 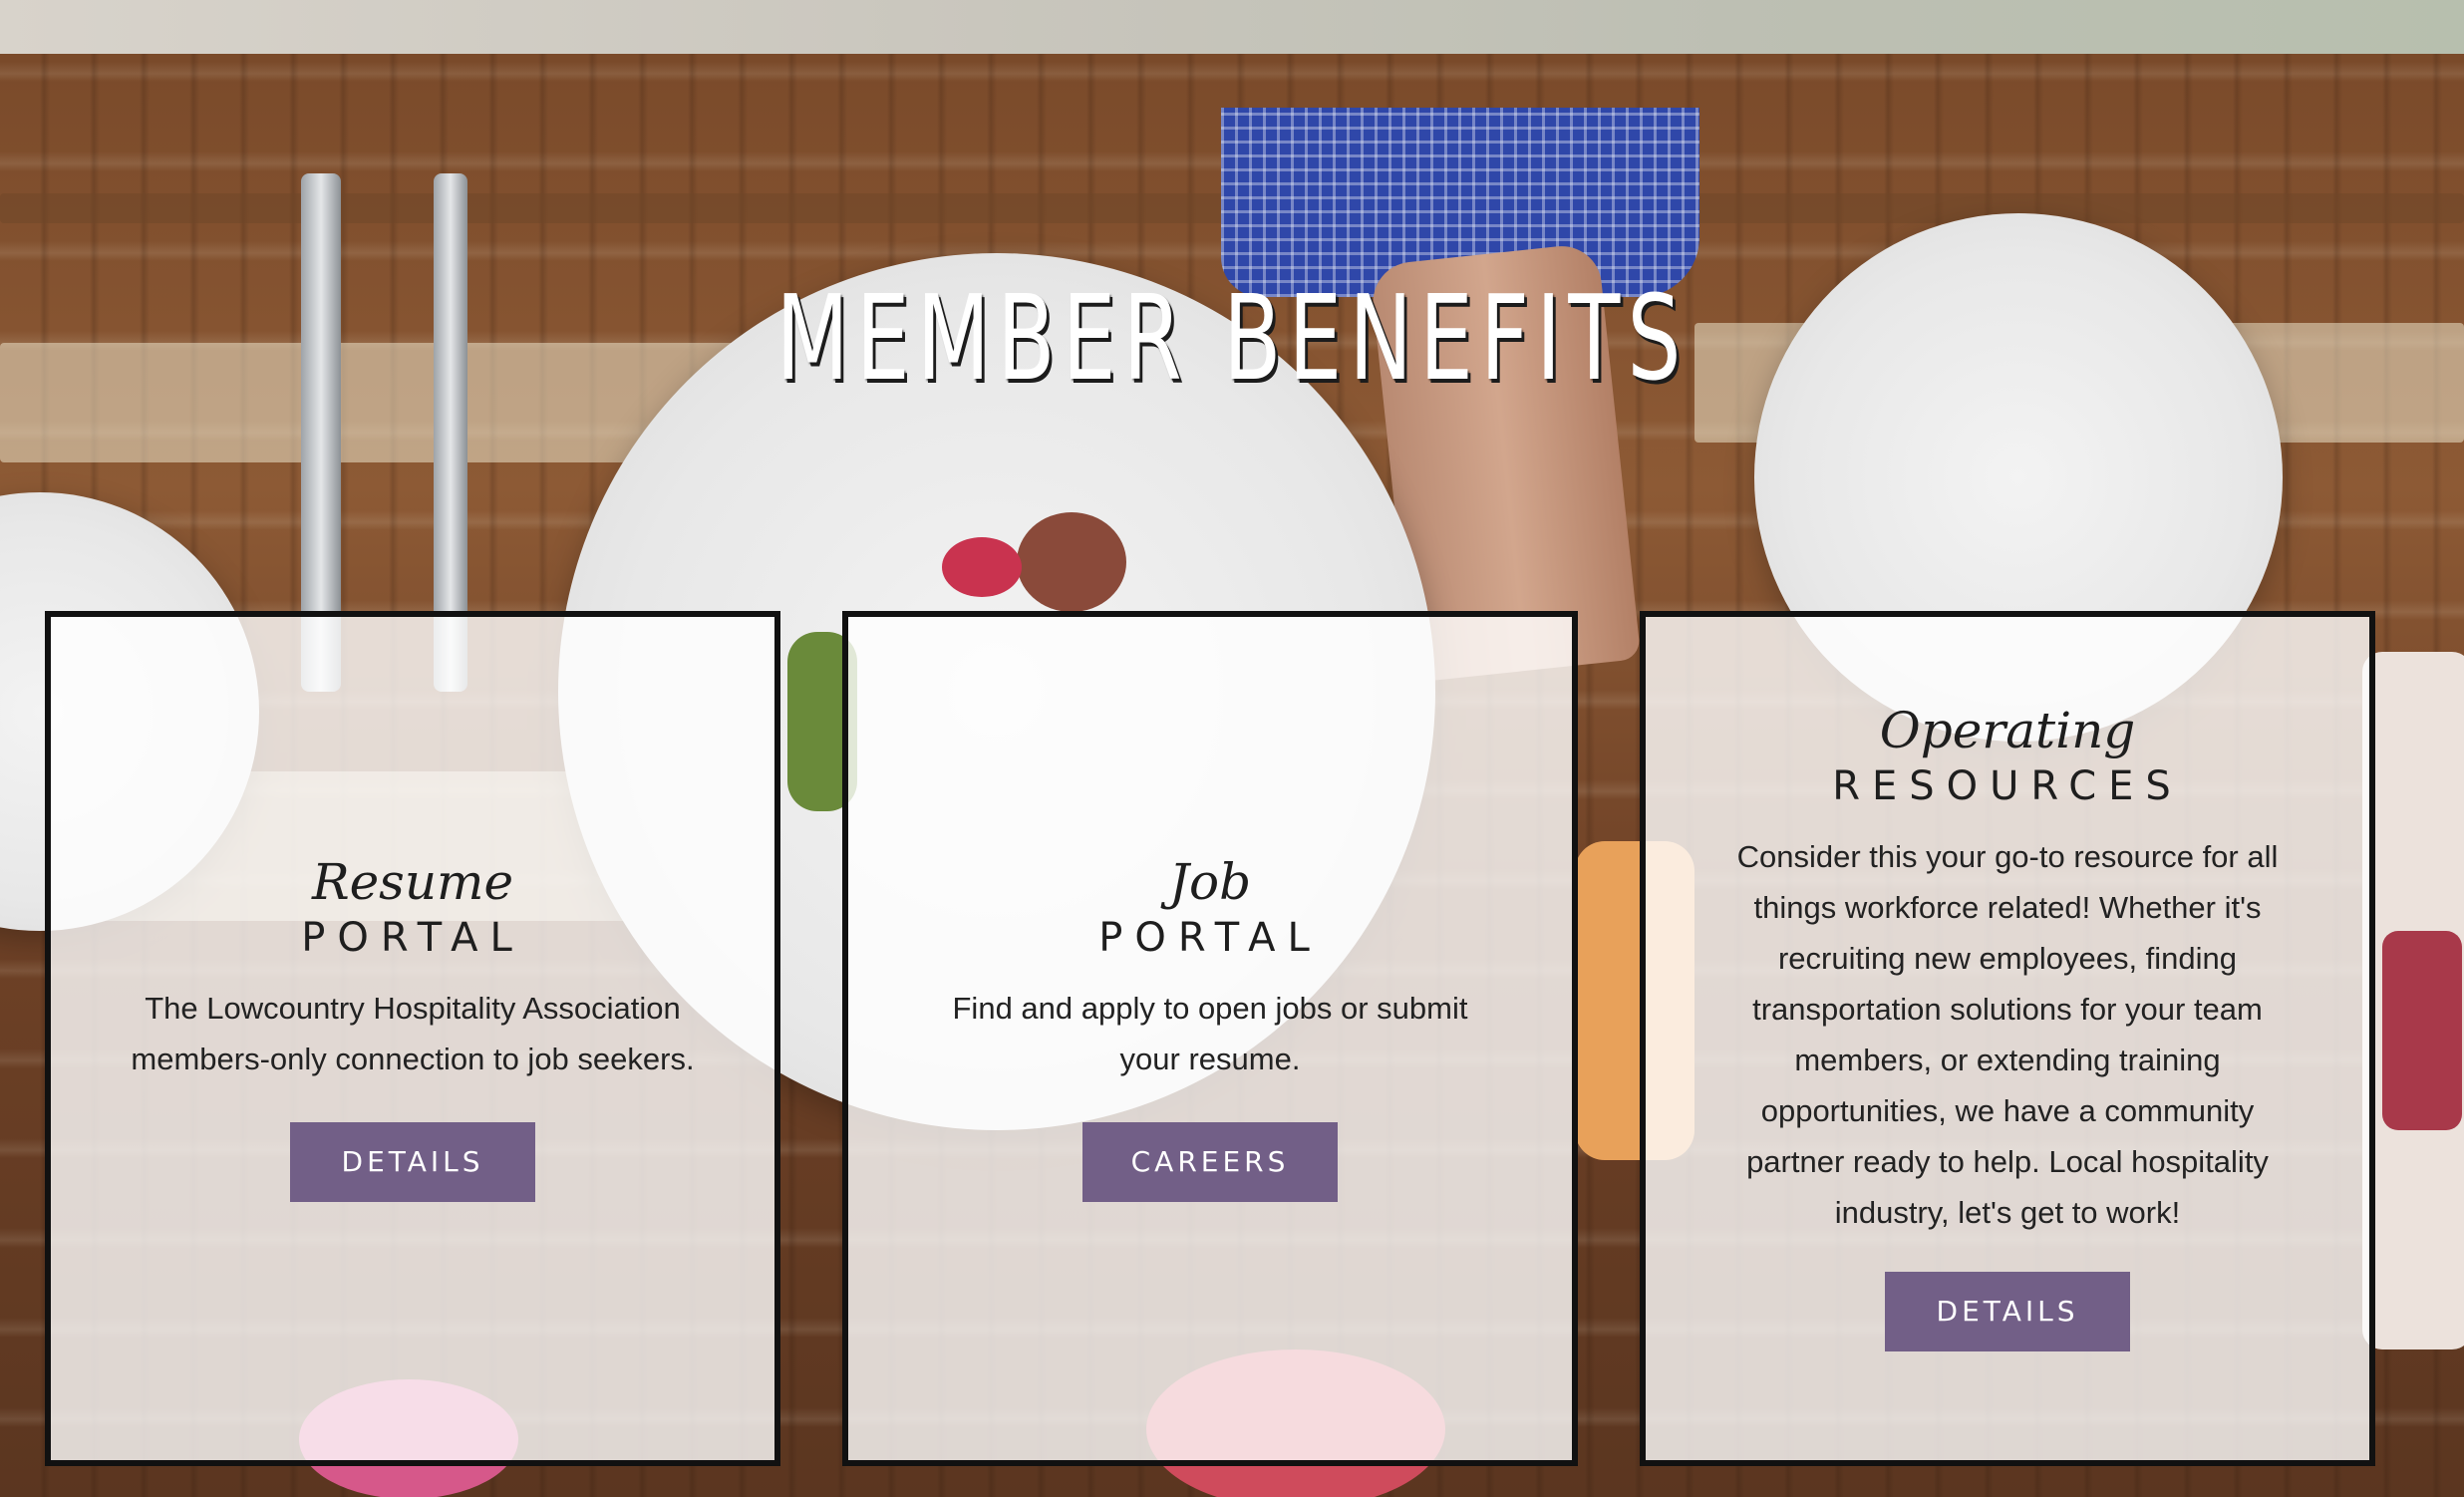 What do you see at coordinates (1210, 882) in the screenshot?
I see `card-italic-heading: Job` at bounding box center [1210, 882].